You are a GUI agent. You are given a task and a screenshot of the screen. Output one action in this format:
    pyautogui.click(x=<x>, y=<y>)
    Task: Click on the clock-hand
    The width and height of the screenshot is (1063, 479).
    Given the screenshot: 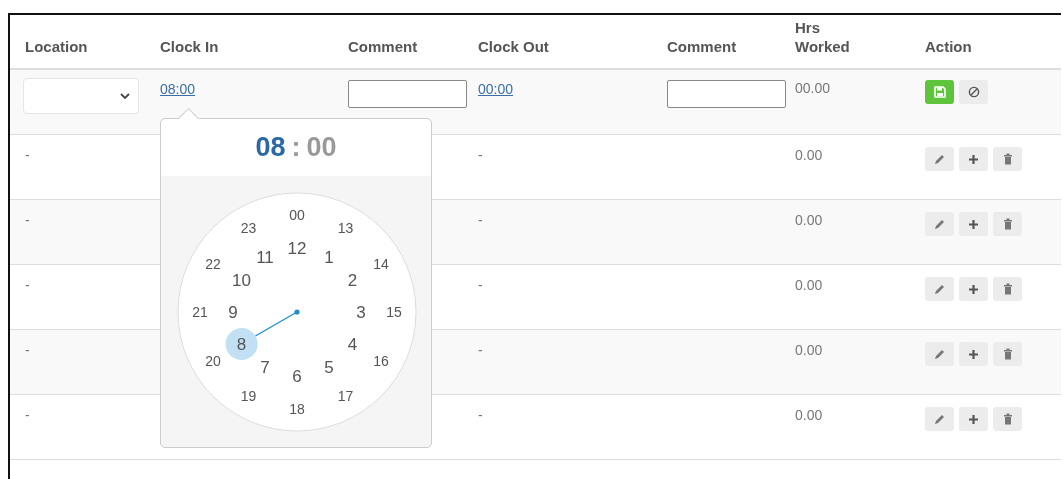 What is the action you would take?
    pyautogui.click(x=277, y=323)
    